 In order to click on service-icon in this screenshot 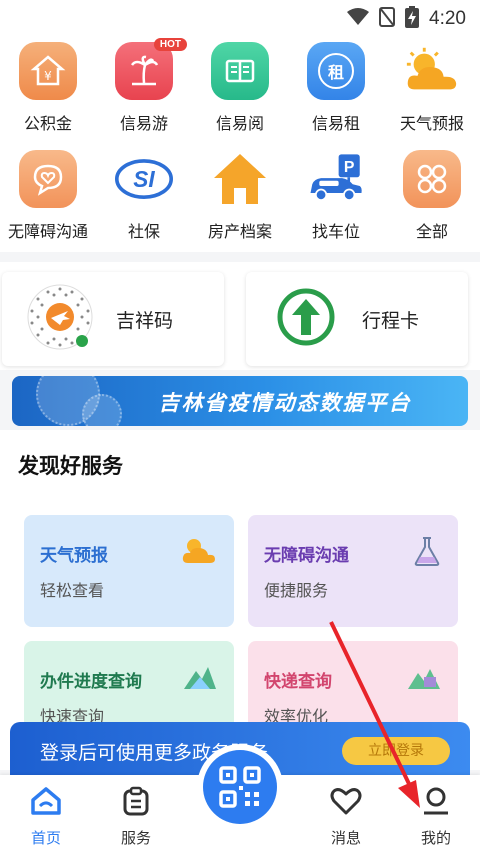, I will do `click(136, 801)`.